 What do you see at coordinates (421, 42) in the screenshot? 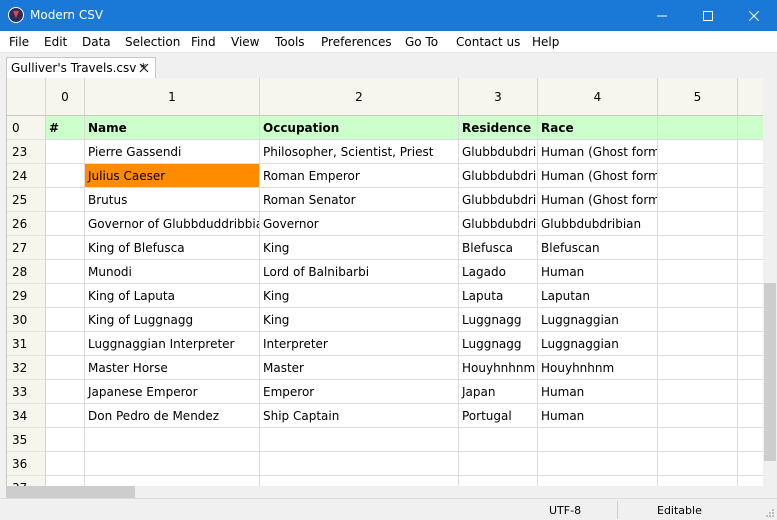
I see `menu-go-to: Go To` at bounding box center [421, 42].